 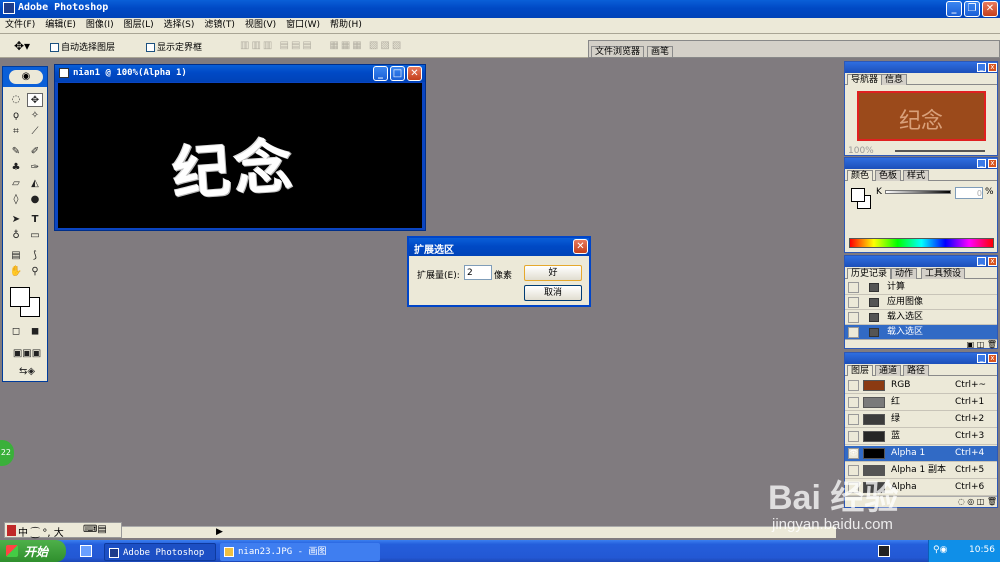 What do you see at coordinates (921, 420) in the screenshot?
I see `channel-row: 绿 Ctrl+2` at bounding box center [921, 420].